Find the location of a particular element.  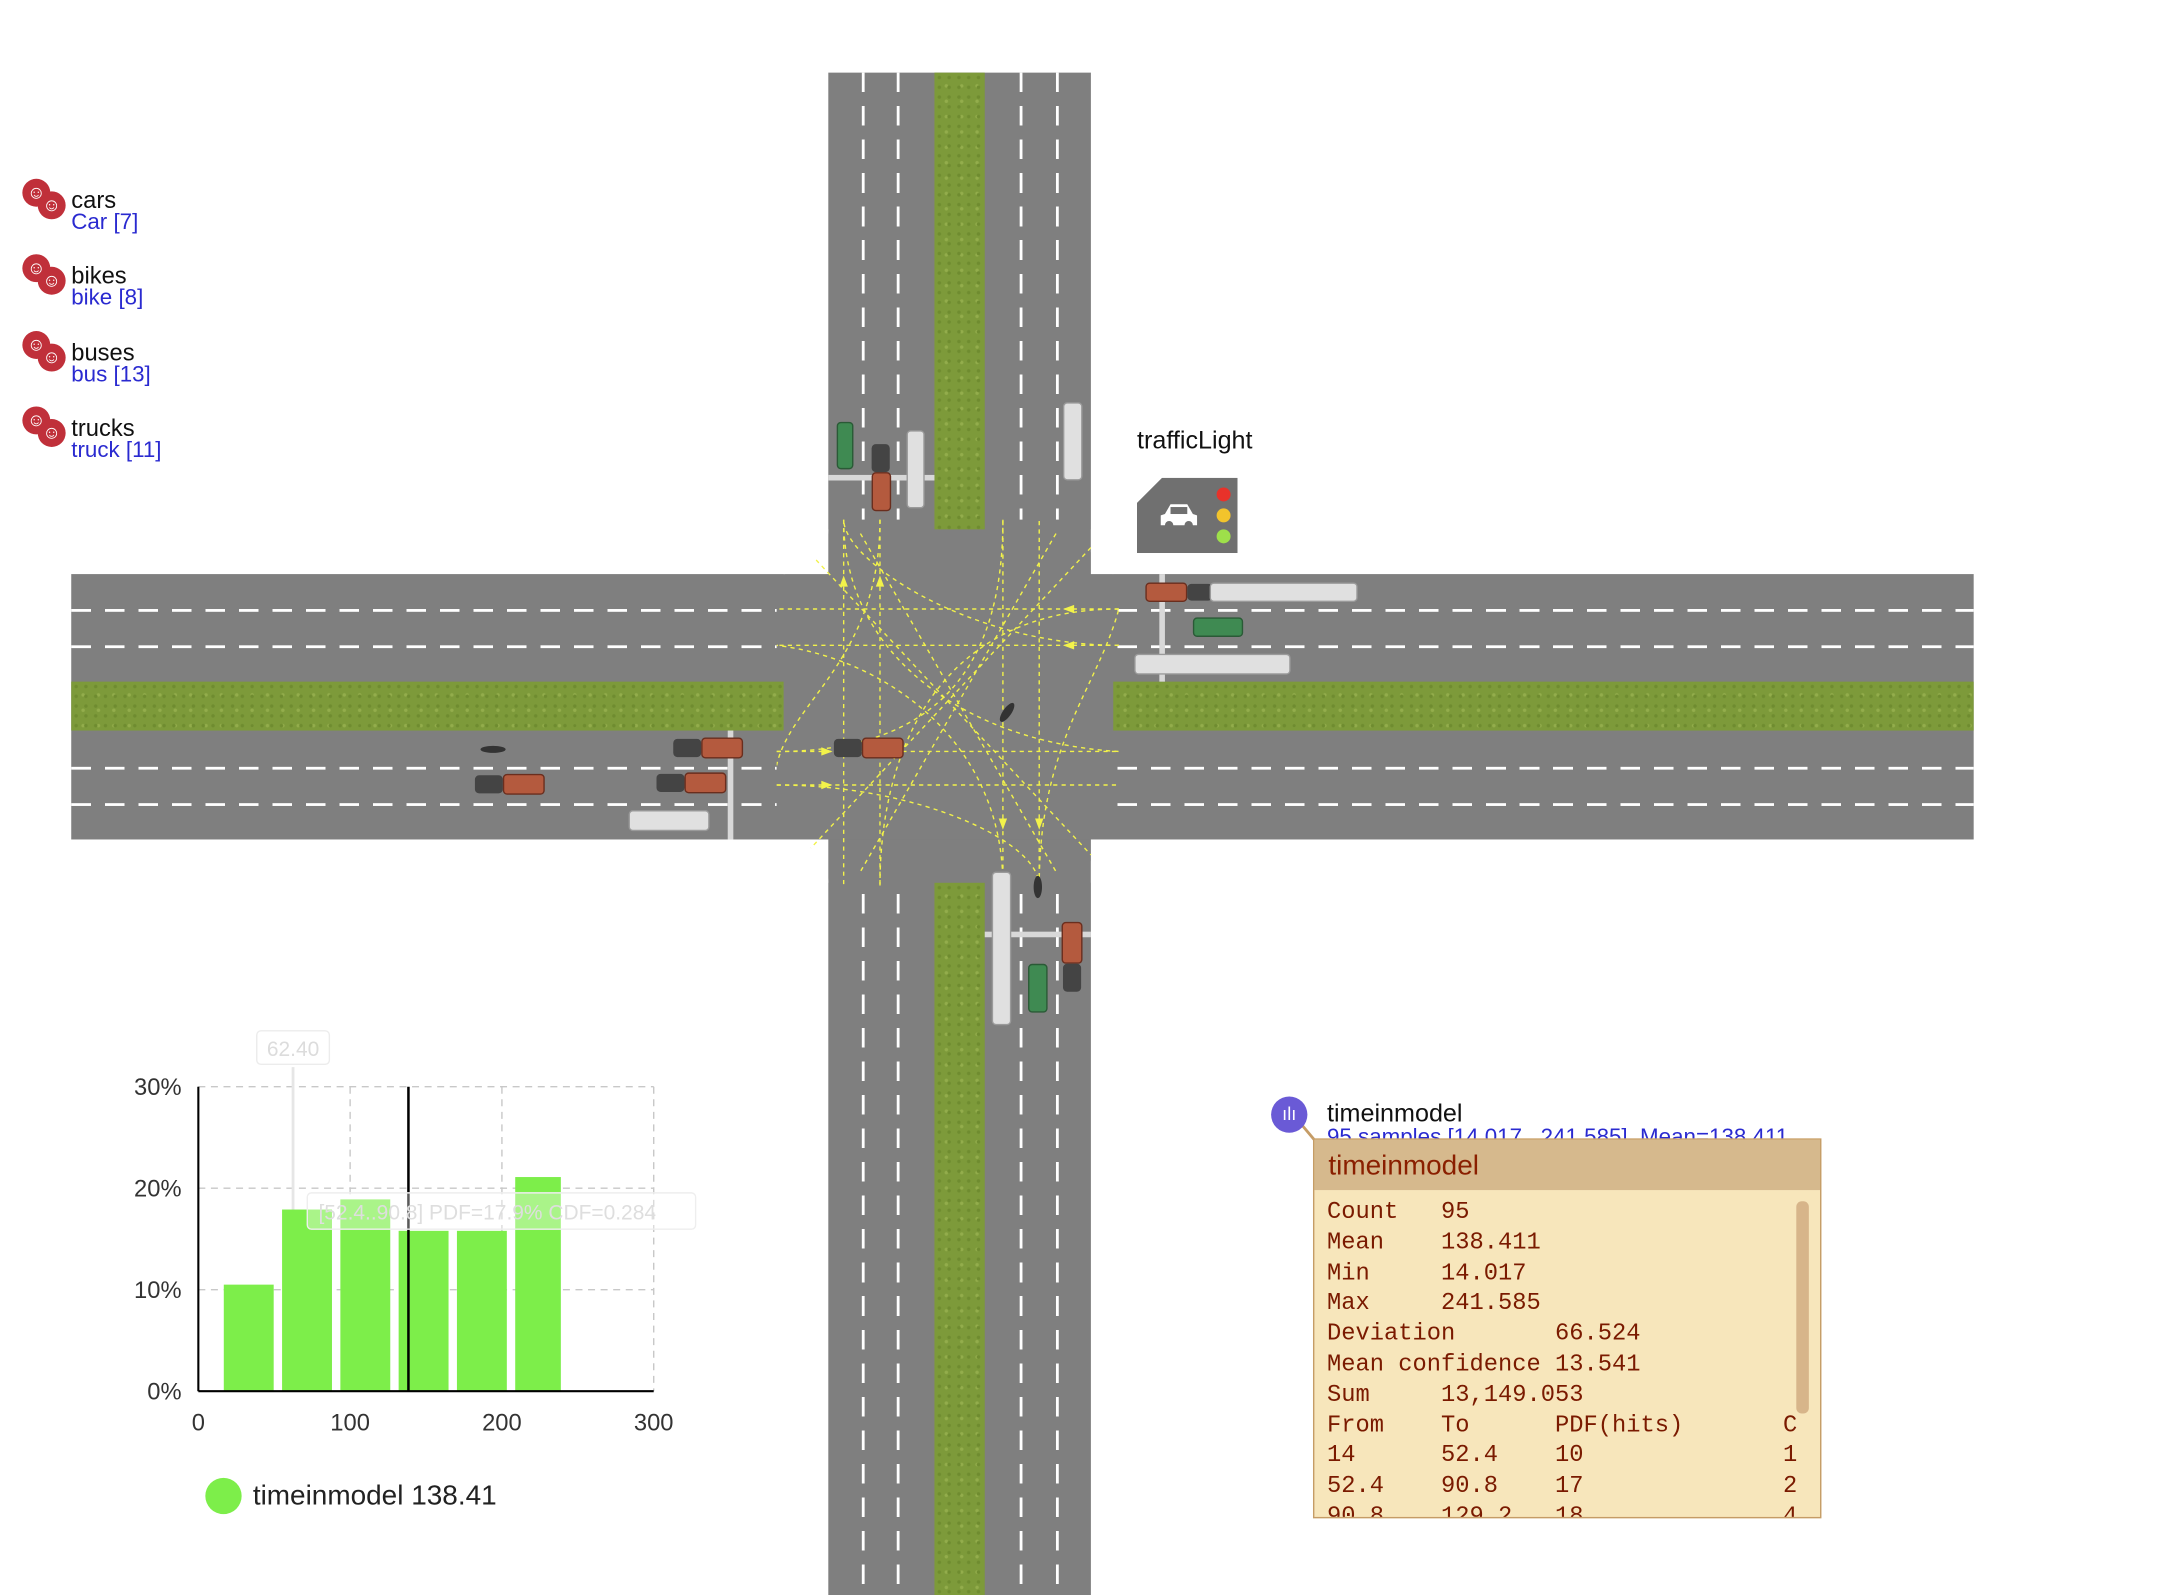

legend-series-value: 138.41 is located at coordinates (454, 1496).